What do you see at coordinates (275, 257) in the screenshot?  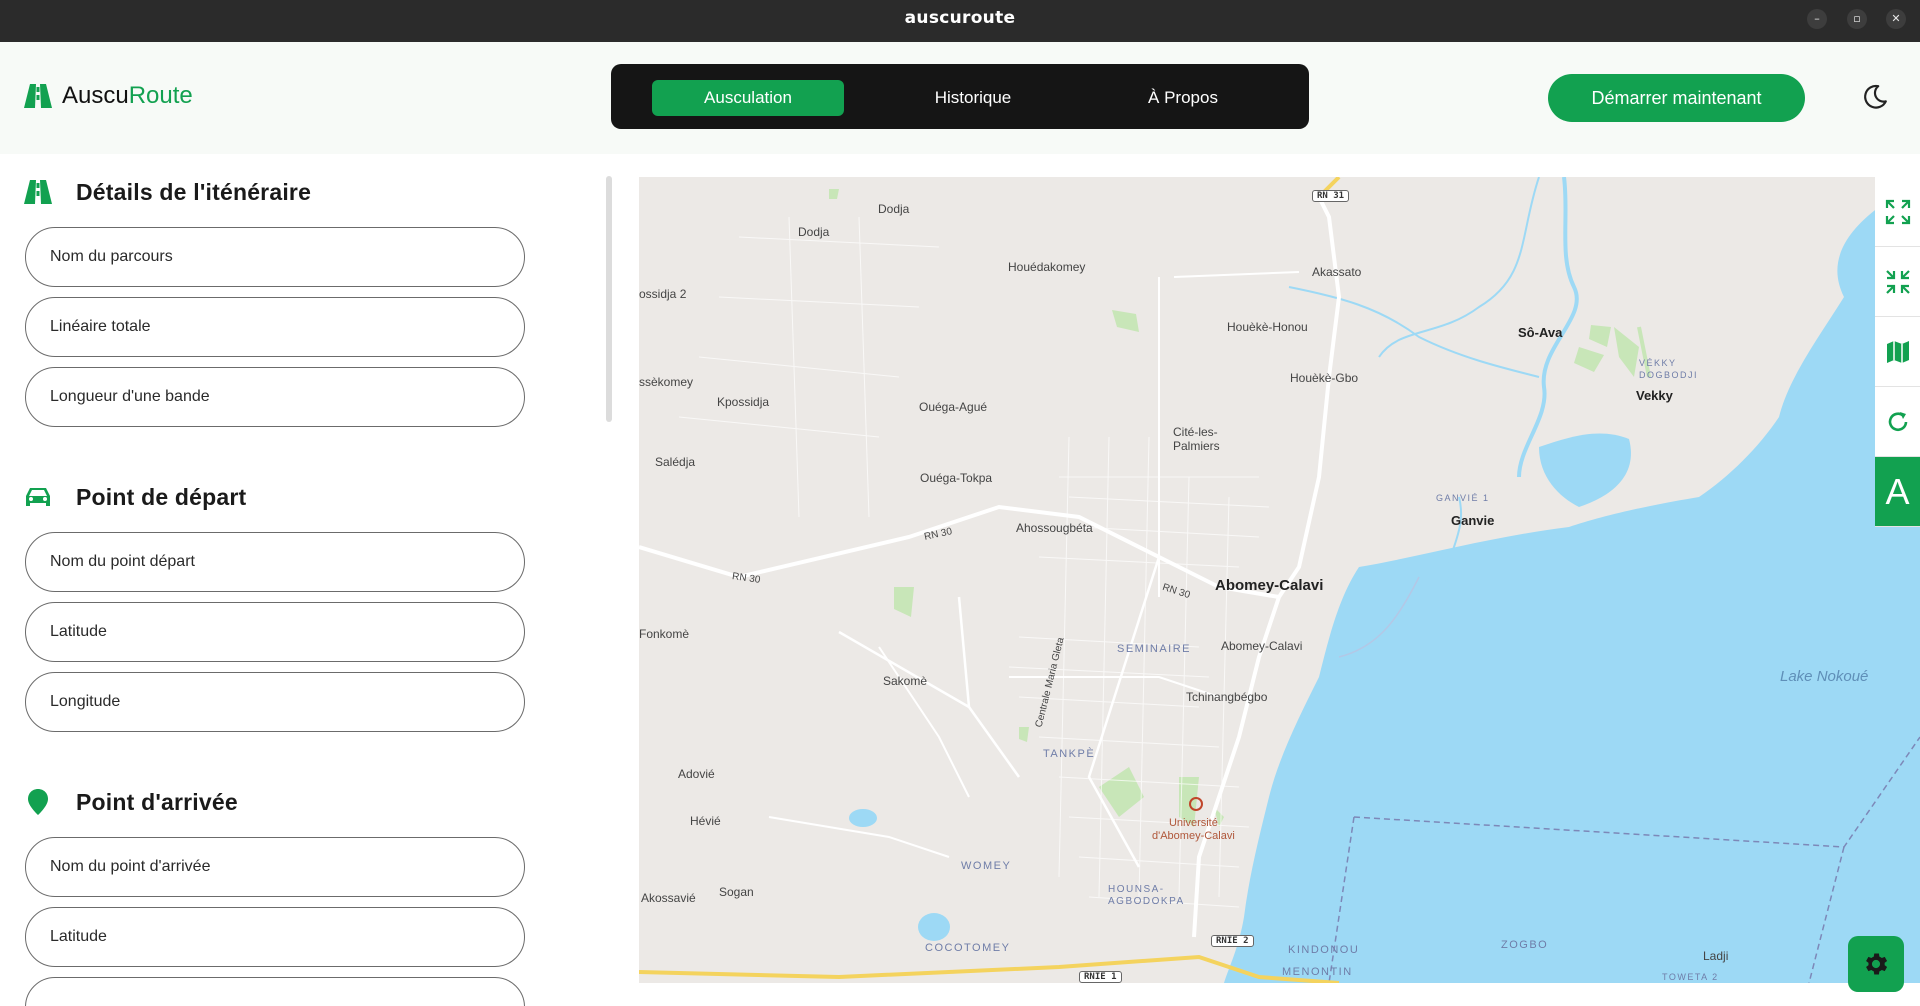 I see `route-name-input` at bounding box center [275, 257].